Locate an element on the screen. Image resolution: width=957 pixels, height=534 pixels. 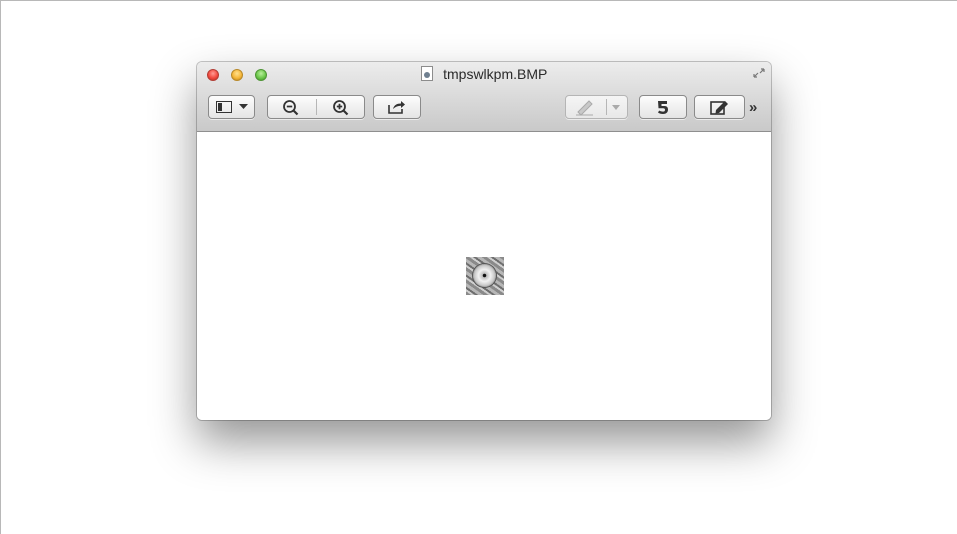
zoom-segmented-control is located at coordinates (316, 107).